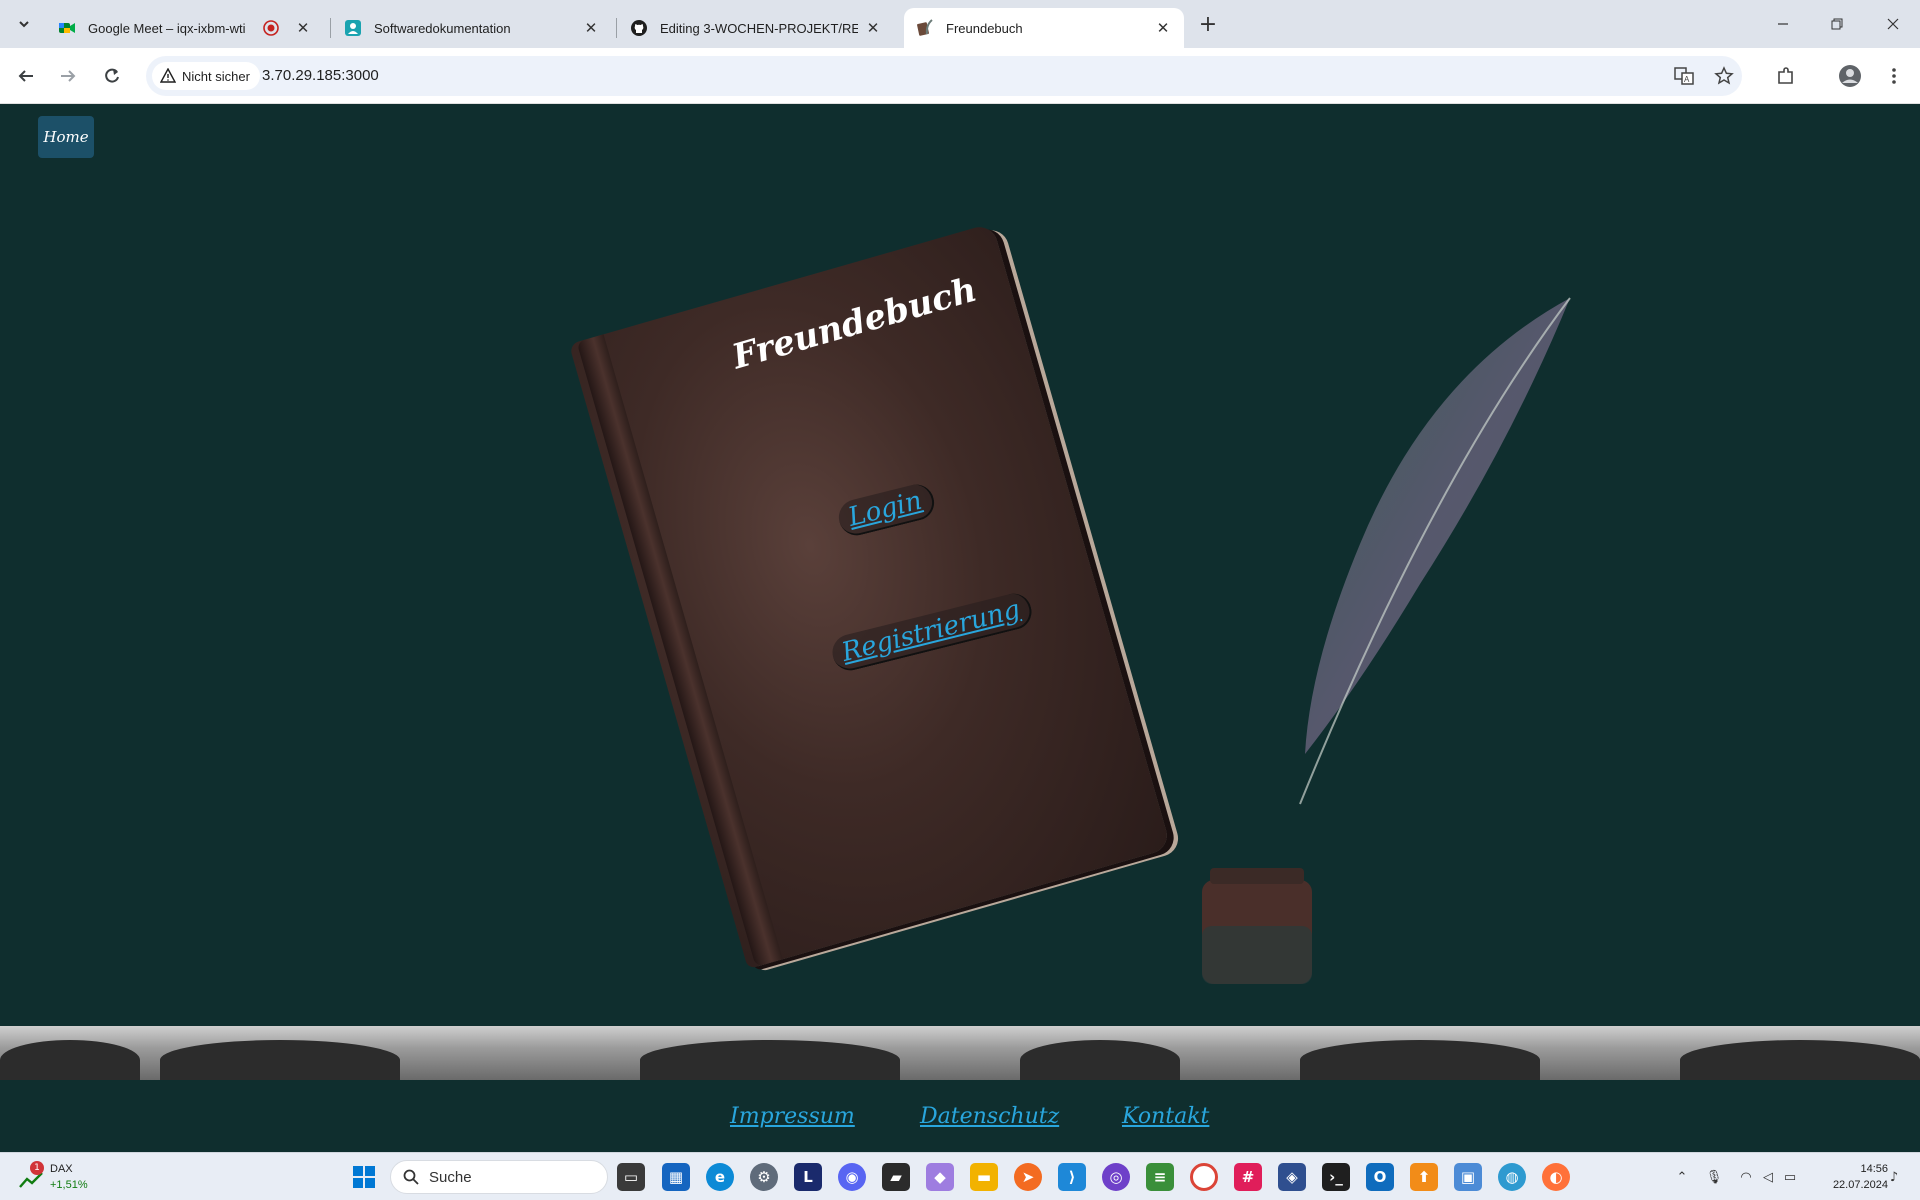  What do you see at coordinates (984, 28) in the screenshot?
I see `tab-title: Freundebuch` at bounding box center [984, 28].